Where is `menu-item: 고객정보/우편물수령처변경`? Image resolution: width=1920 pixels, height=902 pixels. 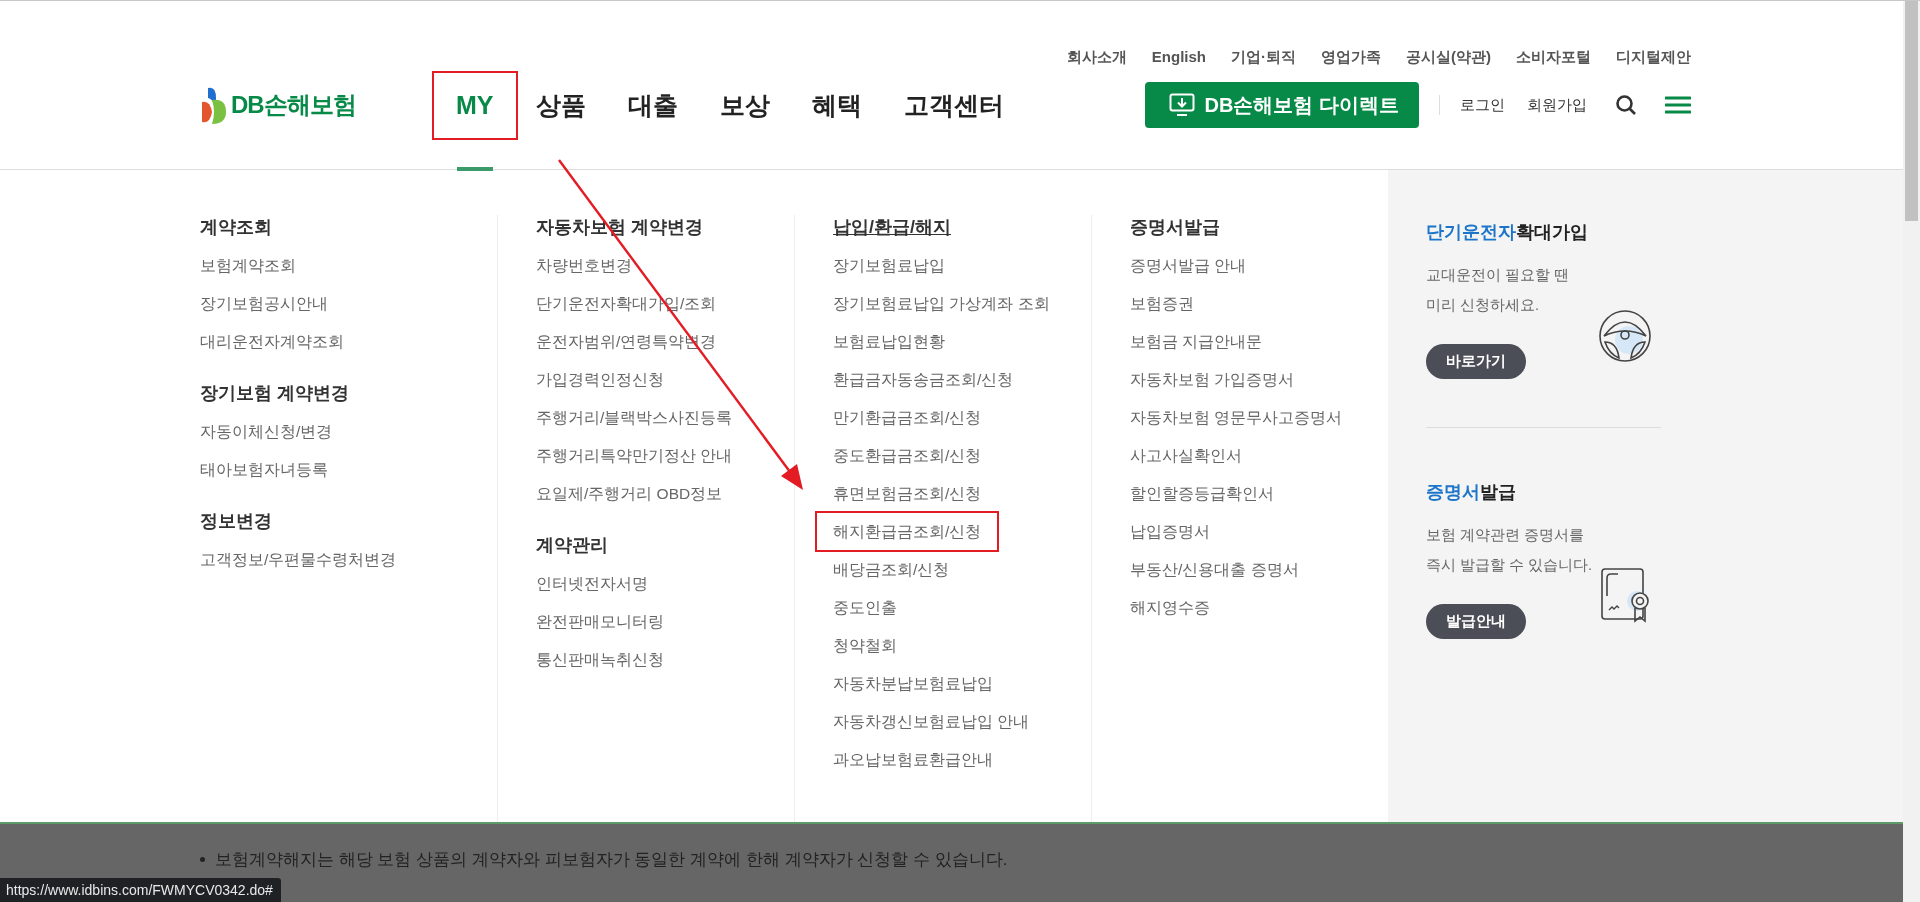
menu-item: 고객정보/우편물수령처변경 is located at coordinates (298, 559).